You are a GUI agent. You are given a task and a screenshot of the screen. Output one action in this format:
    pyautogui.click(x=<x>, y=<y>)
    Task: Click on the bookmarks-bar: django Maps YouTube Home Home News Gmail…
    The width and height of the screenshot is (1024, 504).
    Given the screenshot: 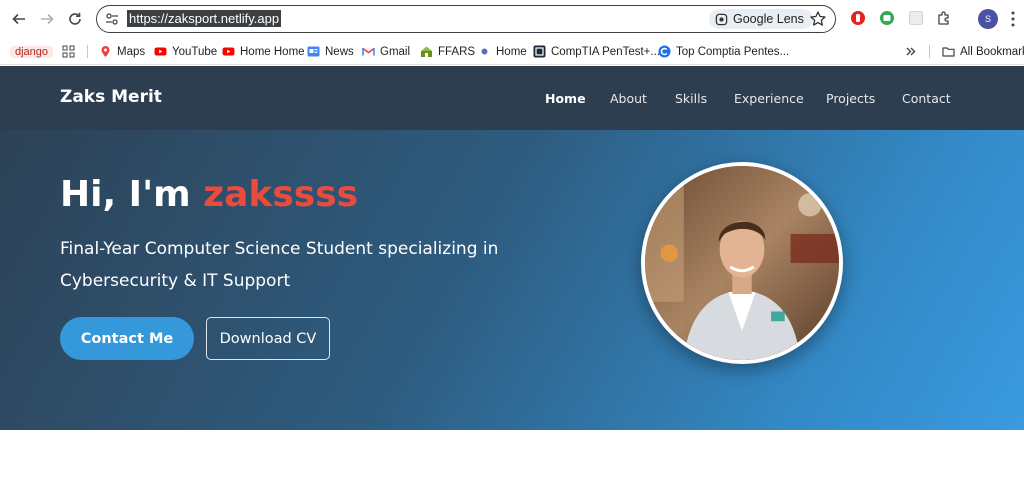 What is the action you would take?
    pyautogui.click(x=512, y=51)
    